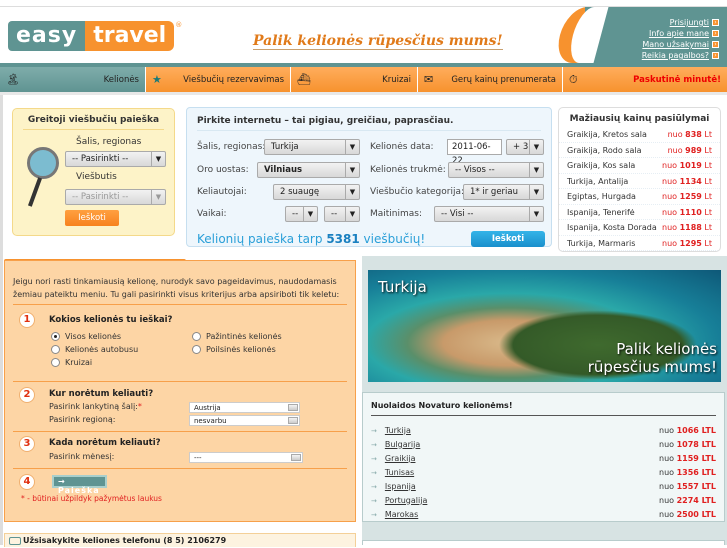 The height and width of the screenshot is (548, 727). I want to click on radio-label: Visos kelionės, so click(93, 336).